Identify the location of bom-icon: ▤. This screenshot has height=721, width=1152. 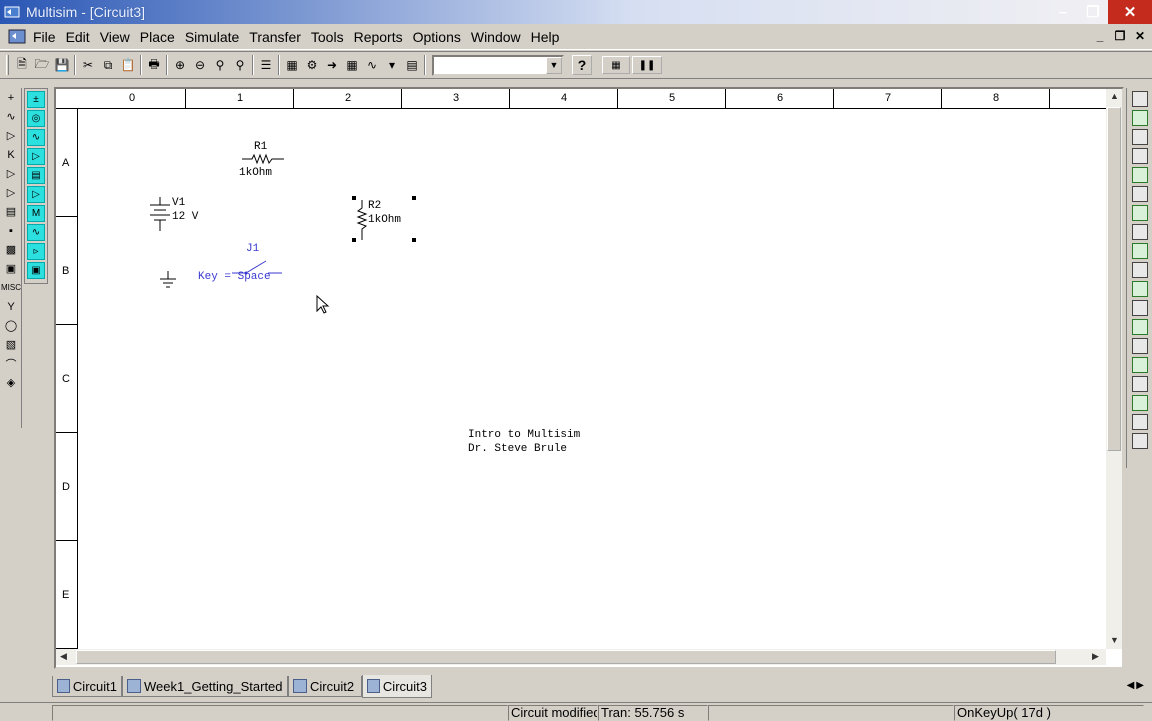
(412, 65).